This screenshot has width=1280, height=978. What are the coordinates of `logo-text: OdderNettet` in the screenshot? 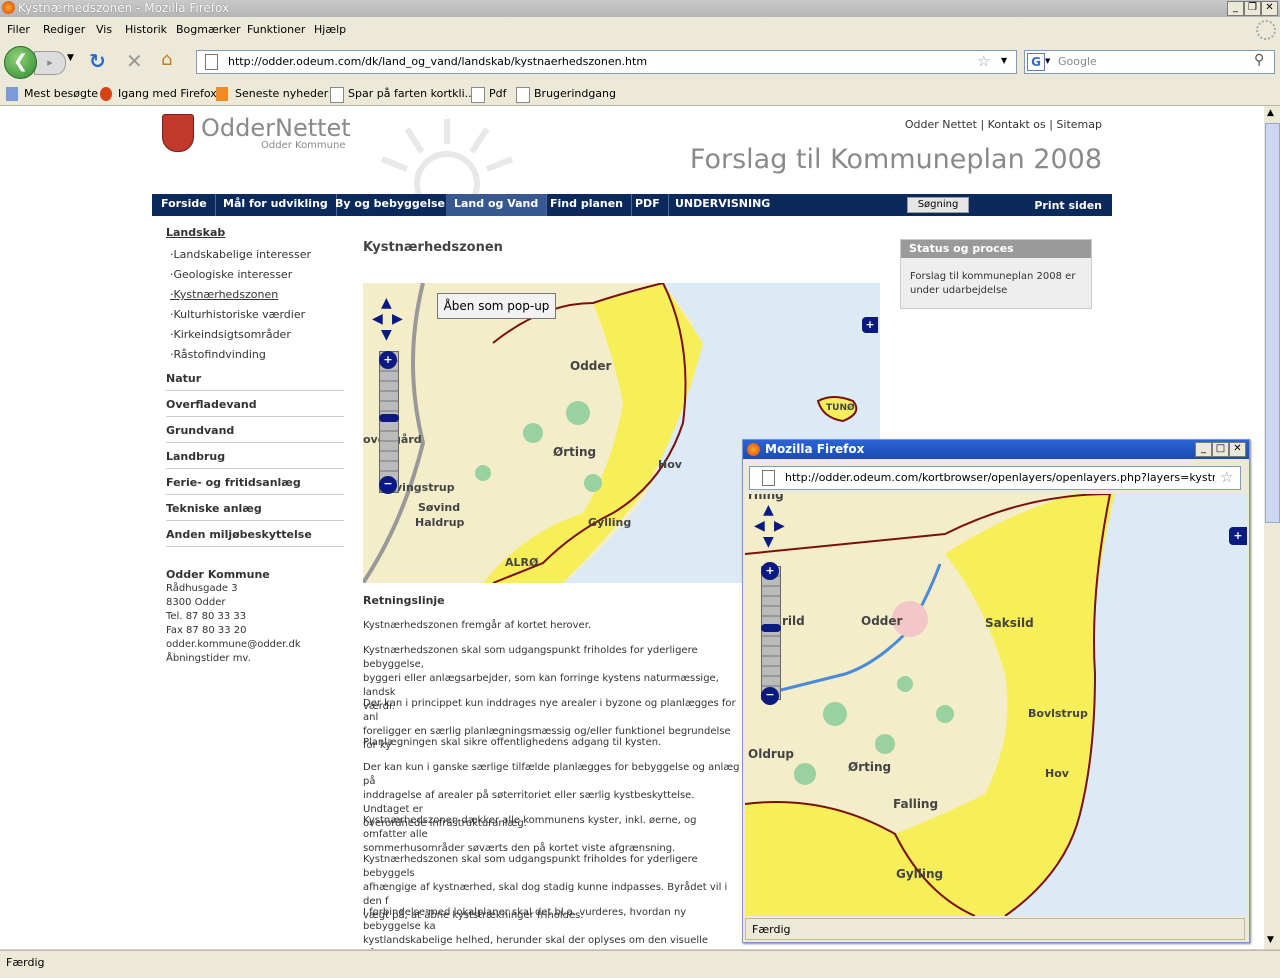 It's located at (276, 128).